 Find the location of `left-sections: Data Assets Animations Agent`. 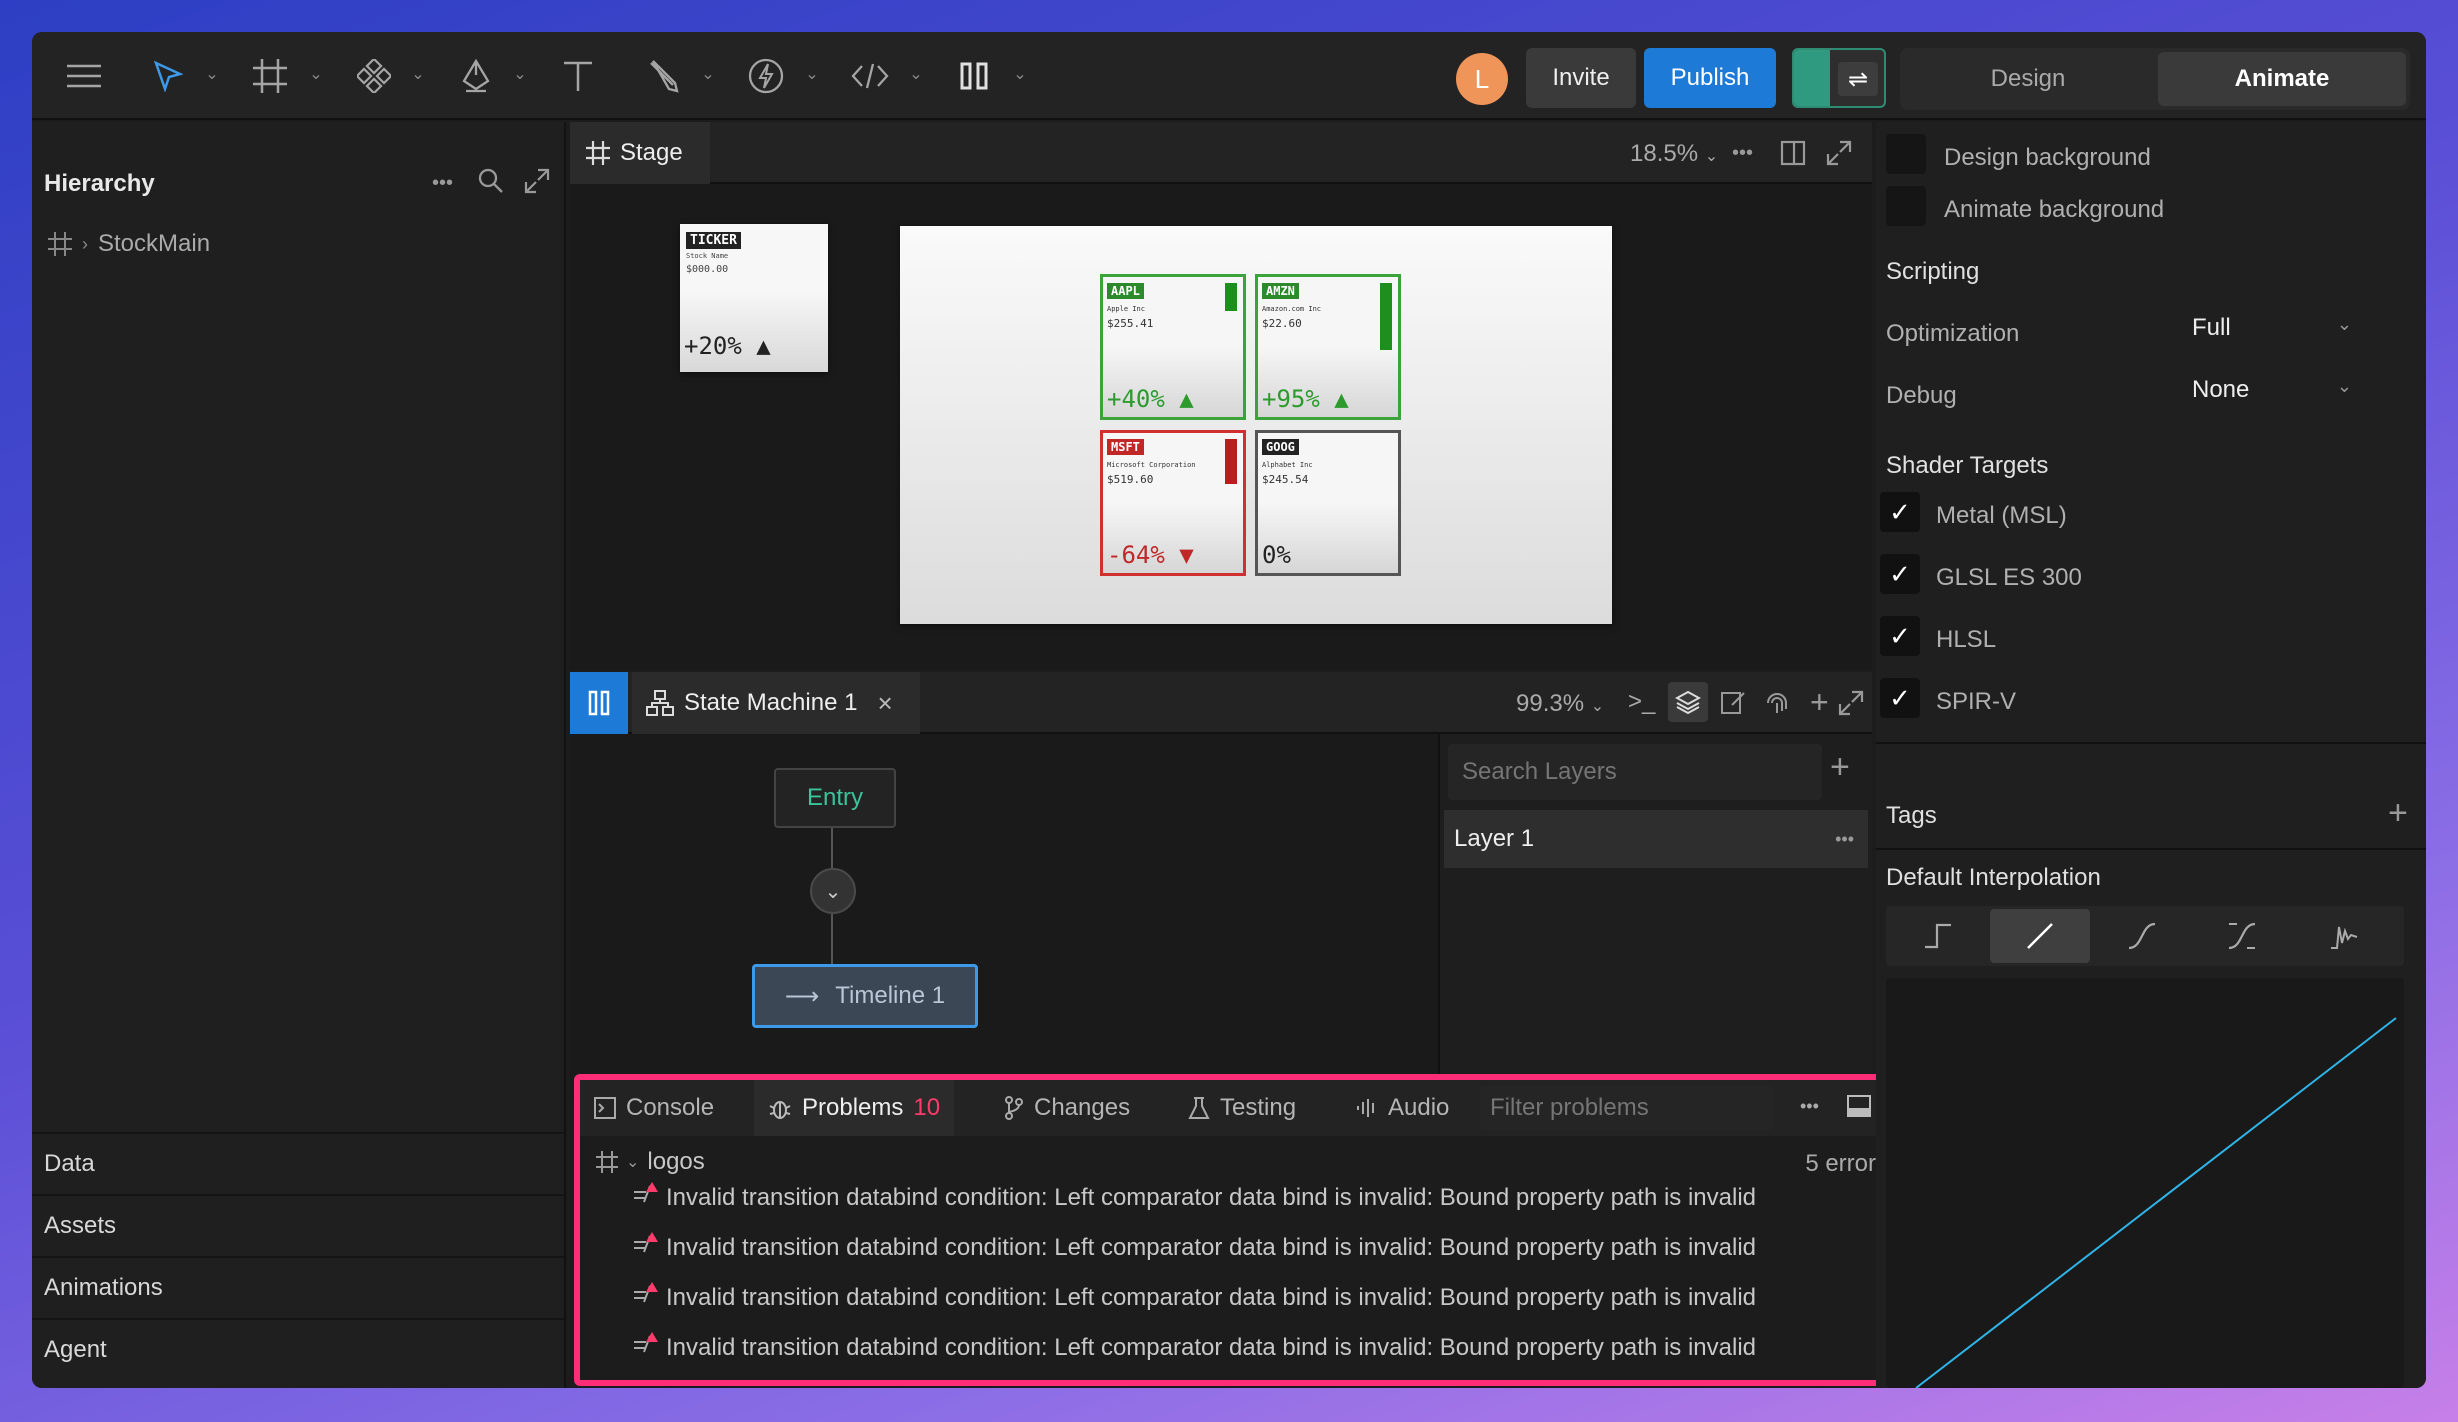

left-sections: Data Assets Animations Agent is located at coordinates (298, 1256).